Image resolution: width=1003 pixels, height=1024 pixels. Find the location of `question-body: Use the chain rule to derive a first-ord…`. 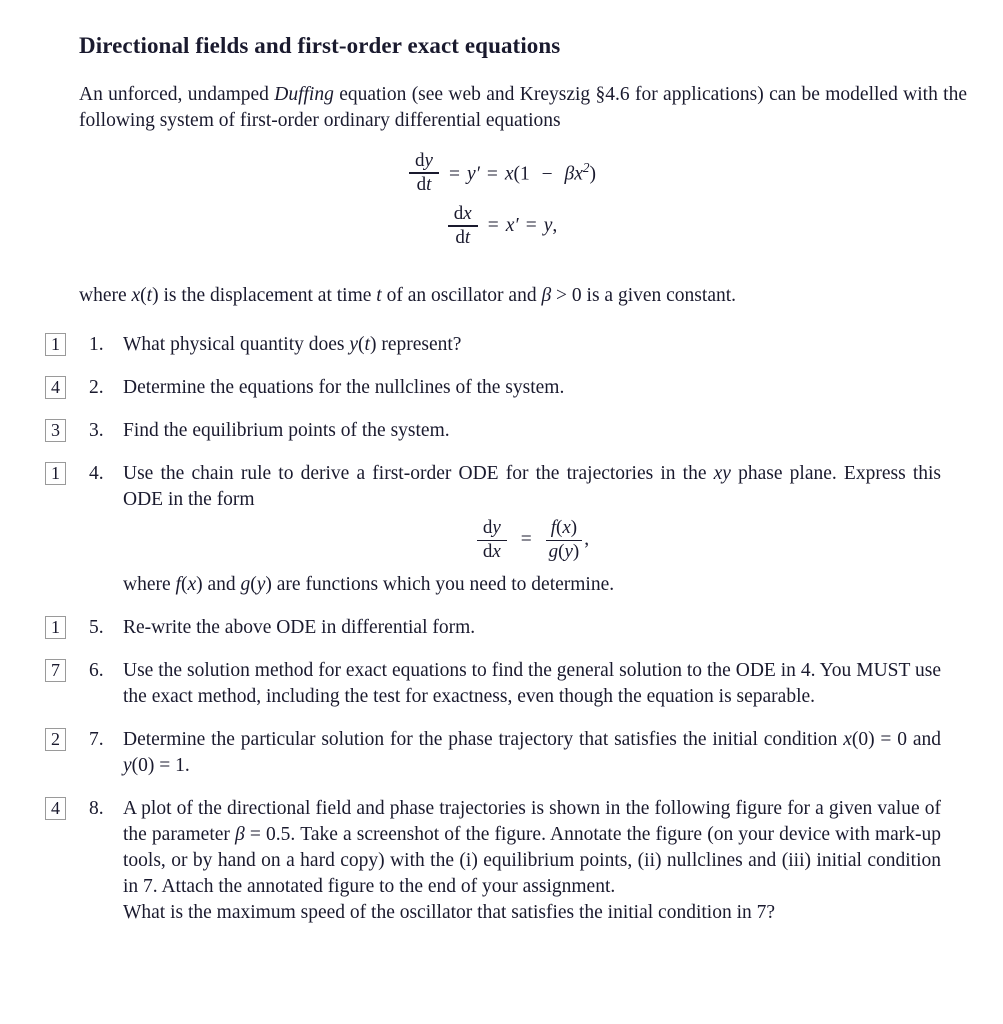

question-body: Use the chain rule to derive a first-ord… is located at coordinates (550, 529).